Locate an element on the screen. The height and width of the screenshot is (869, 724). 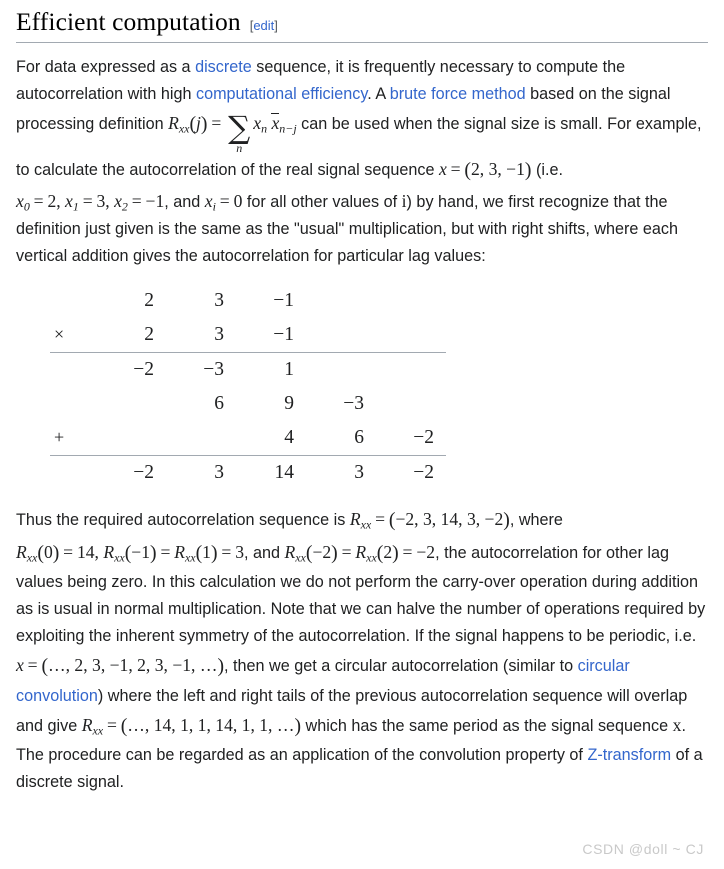
cell: 4 is located at coordinates (289, 437).